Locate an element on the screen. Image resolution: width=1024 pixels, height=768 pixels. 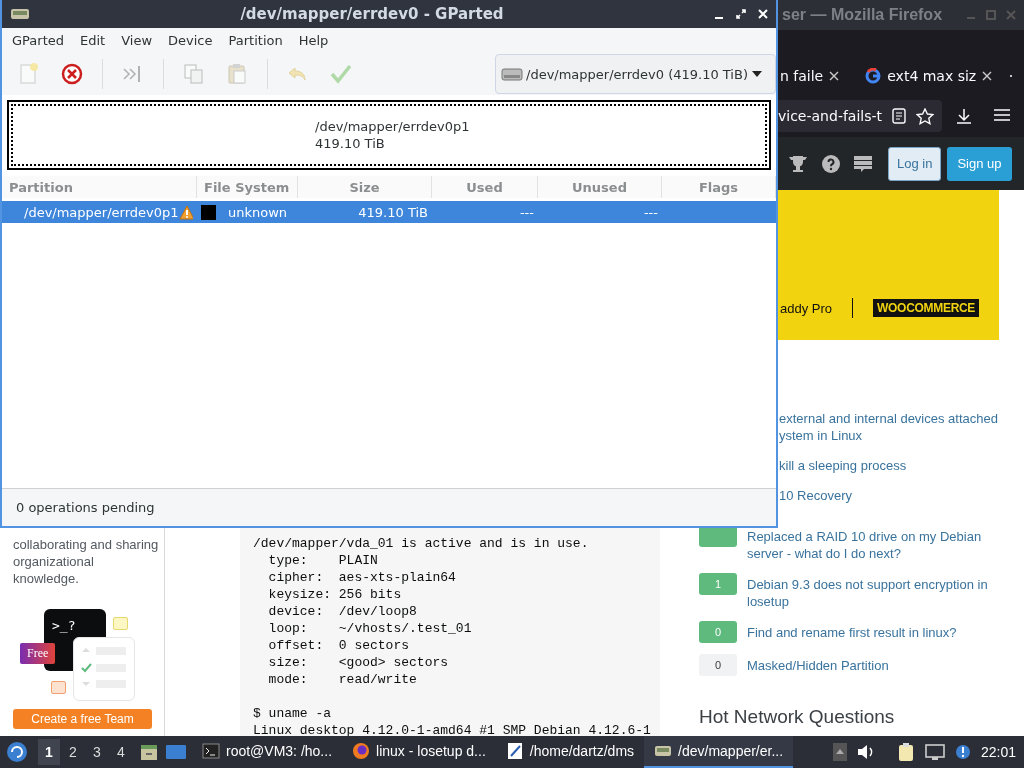
browser-tab: ext4 max siz is located at coordinates (928, 76).